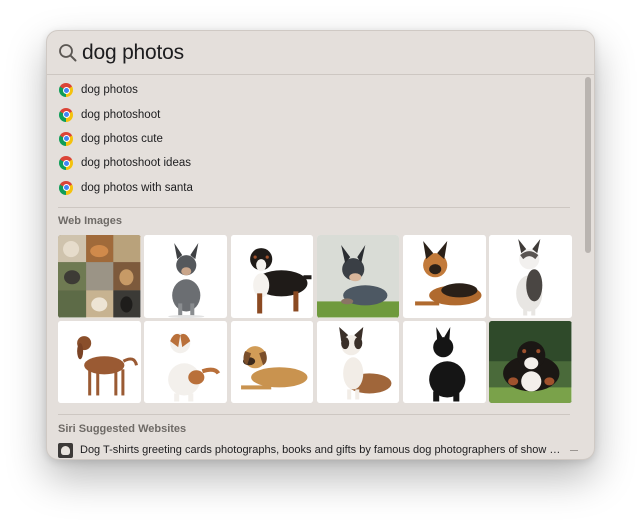  Describe the element at coordinates (136, 163) in the screenshot. I see `suggestion-label: dog photoshoot ideas` at that location.